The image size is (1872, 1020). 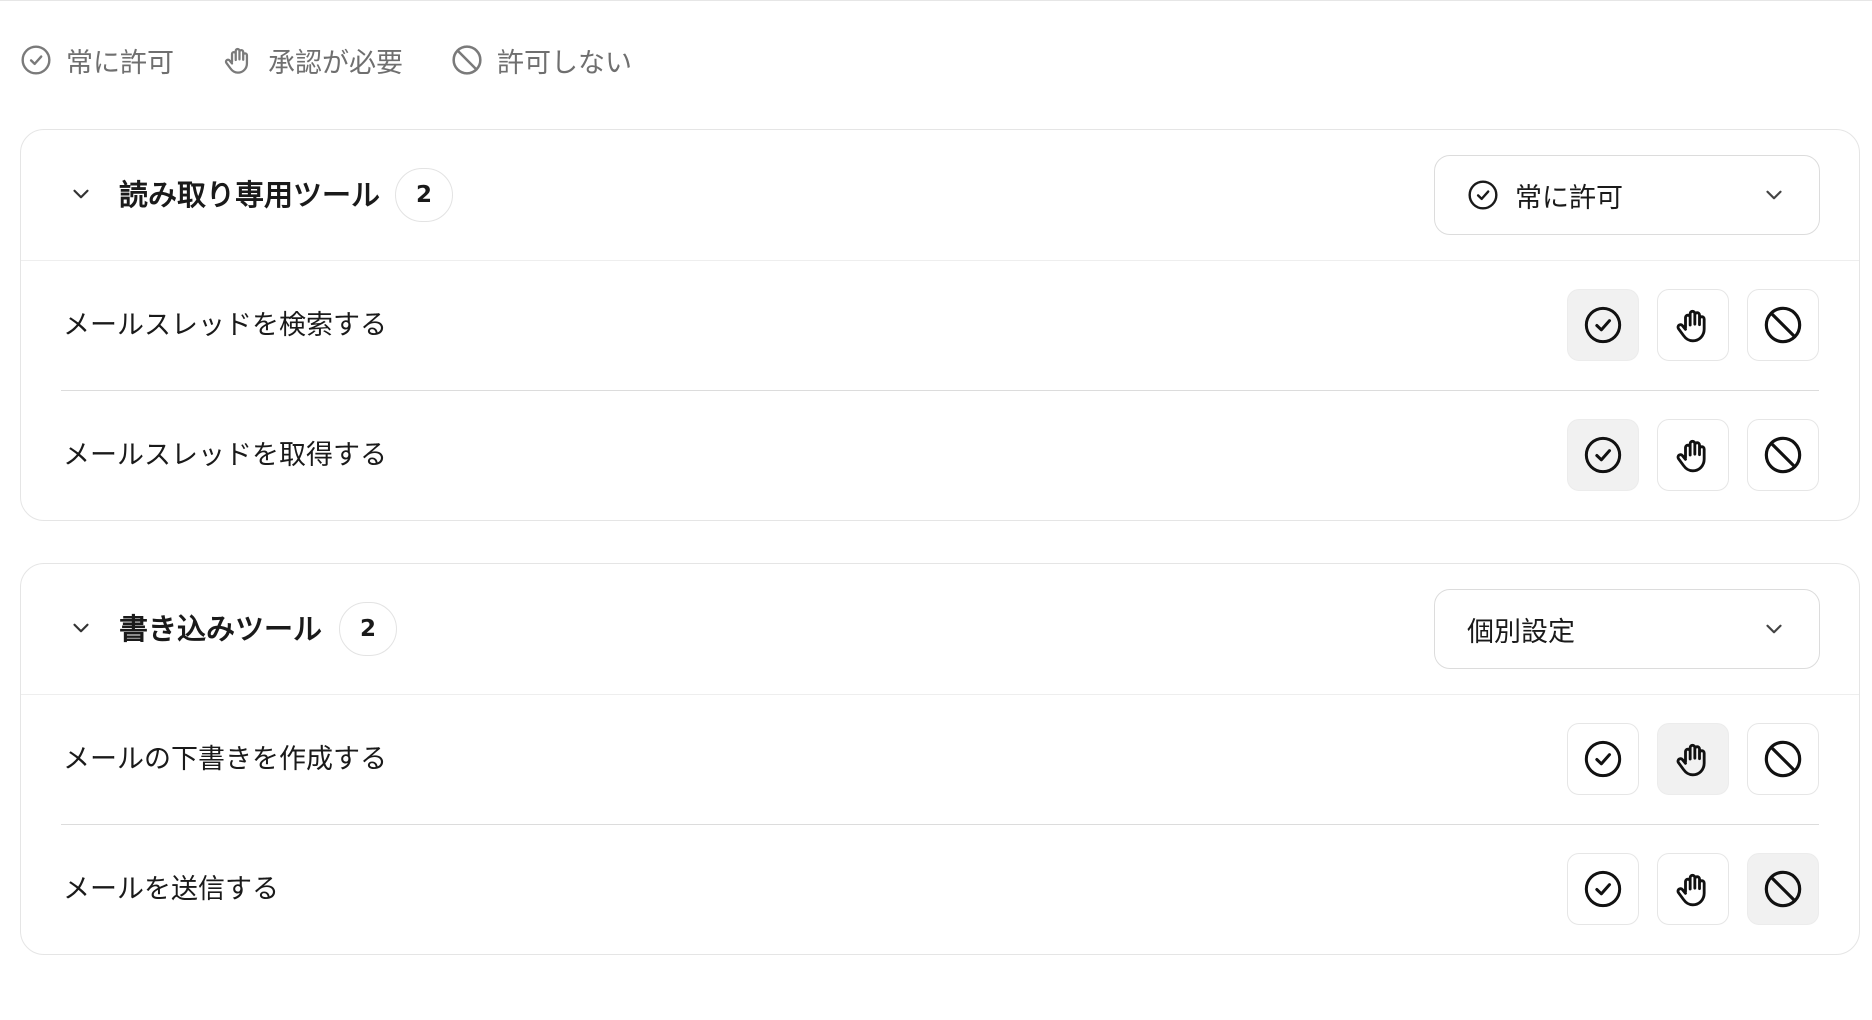 I want to click on permission-legend: 常に許可 承認が必要 許可しない, so click(x=326, y=60).